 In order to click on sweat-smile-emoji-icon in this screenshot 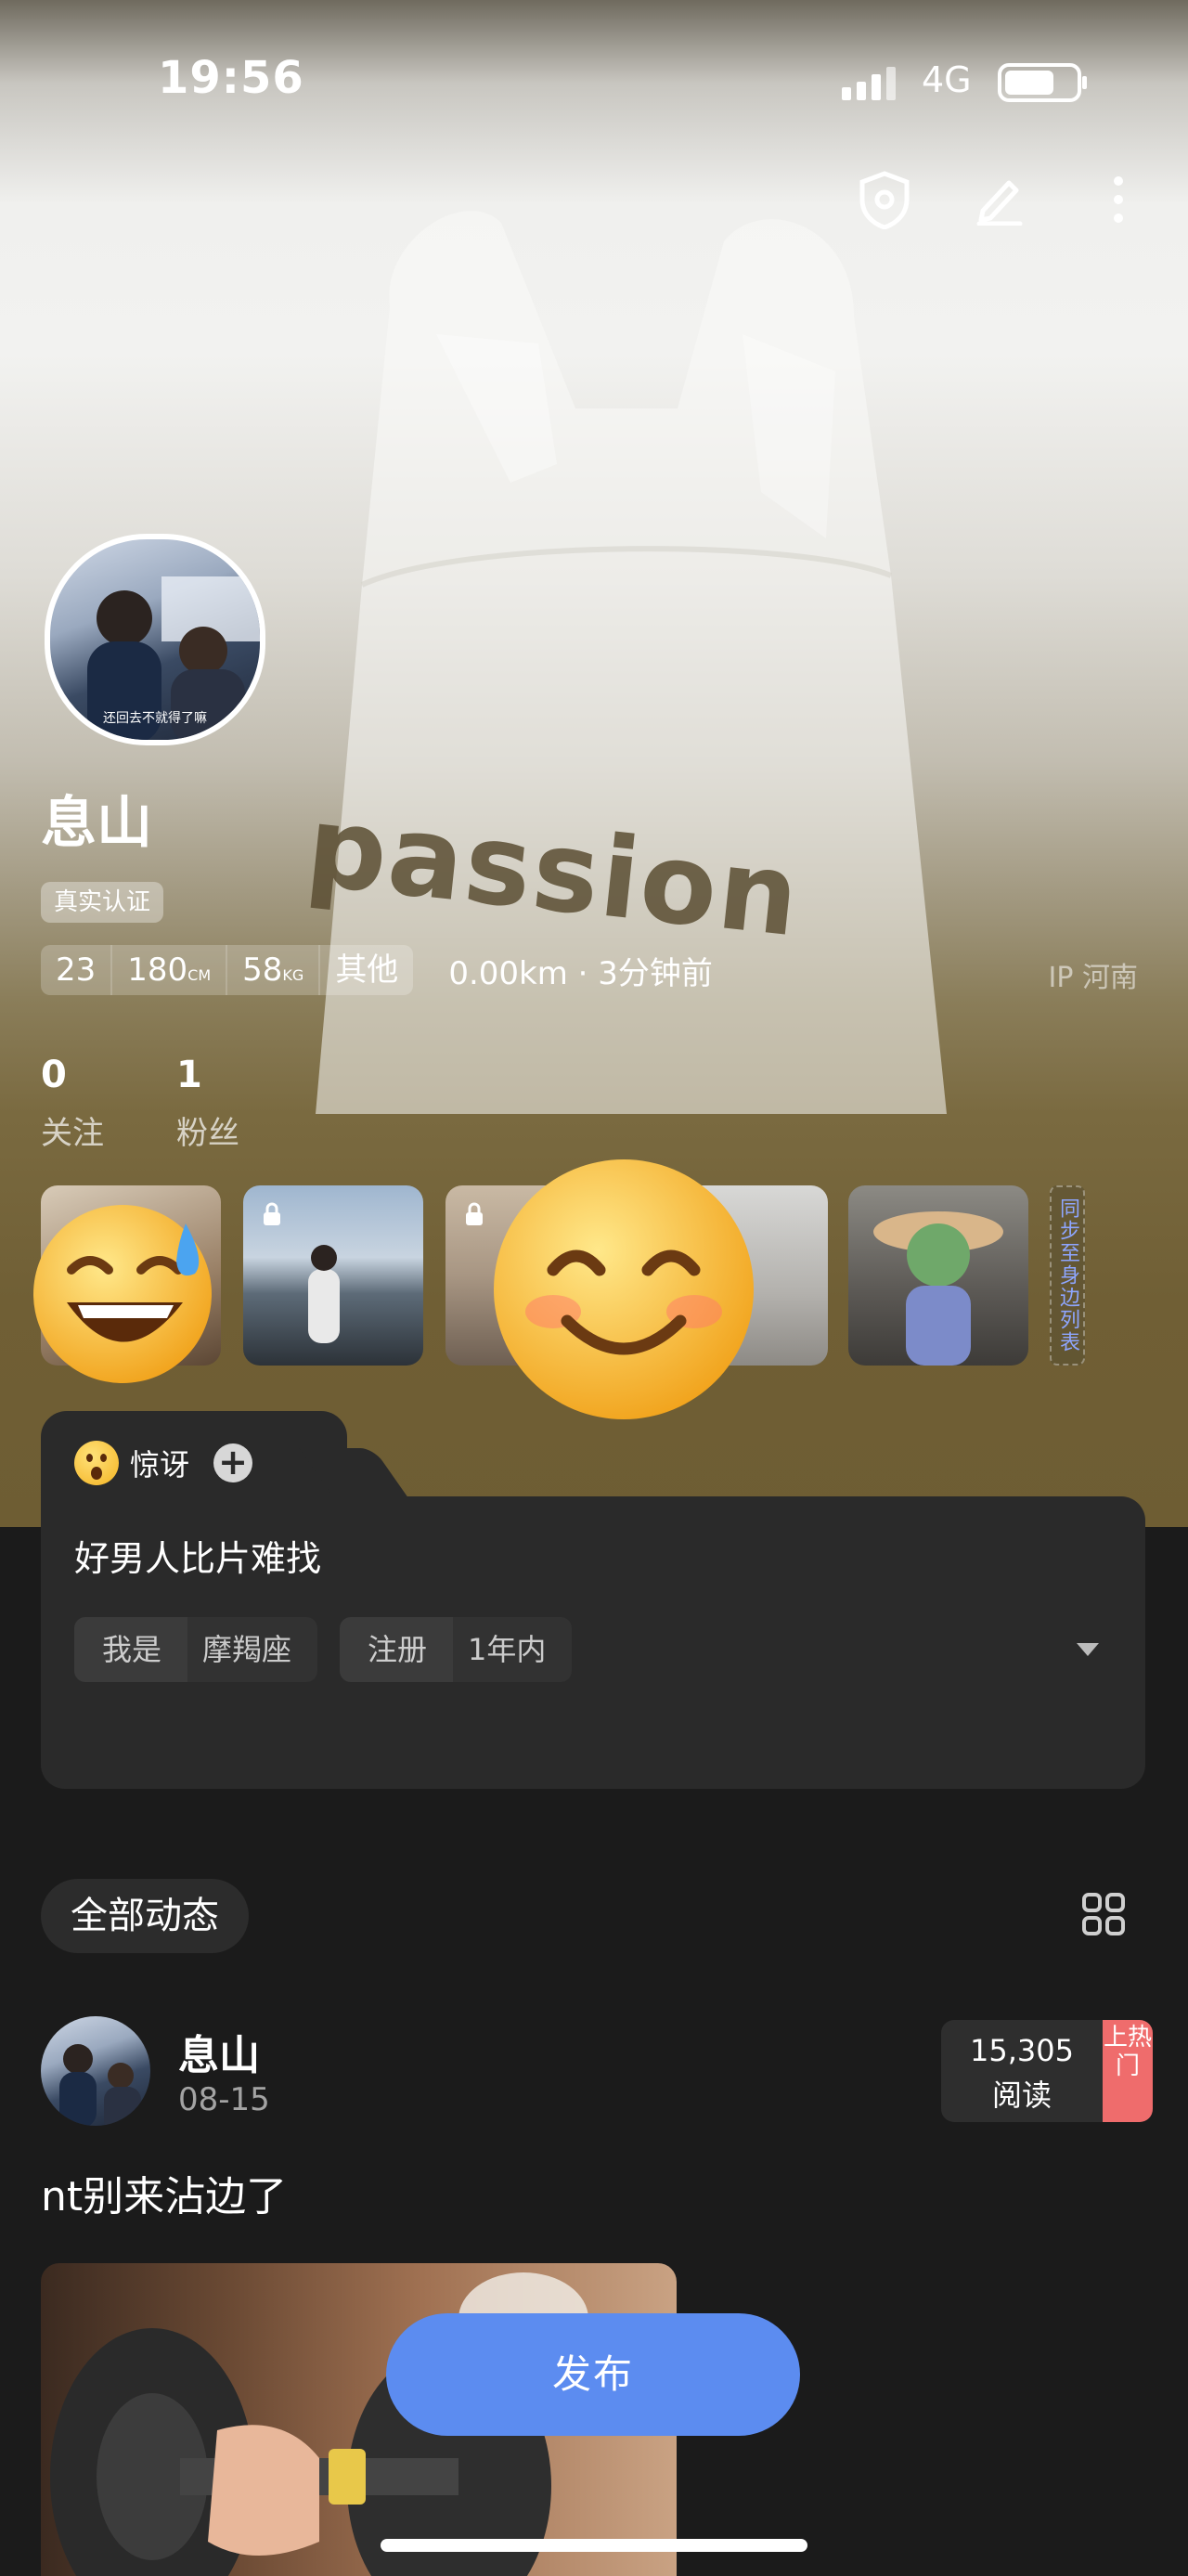, I will do `click(122, 1294)`.